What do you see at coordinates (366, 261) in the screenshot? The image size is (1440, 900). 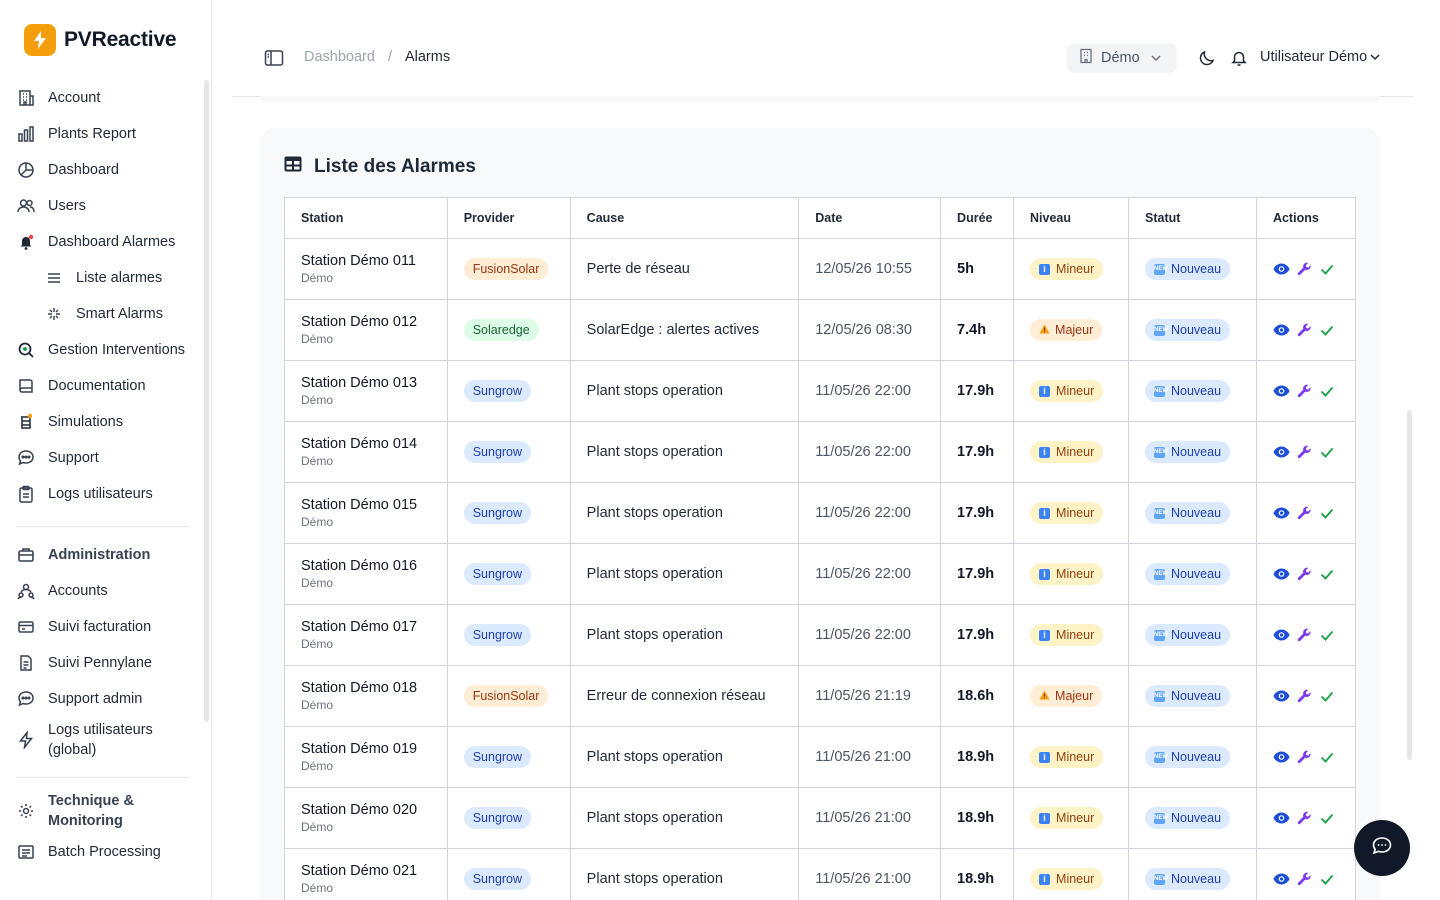 I see `station-name: Station Démo 011` at bounding box center [366, 261].